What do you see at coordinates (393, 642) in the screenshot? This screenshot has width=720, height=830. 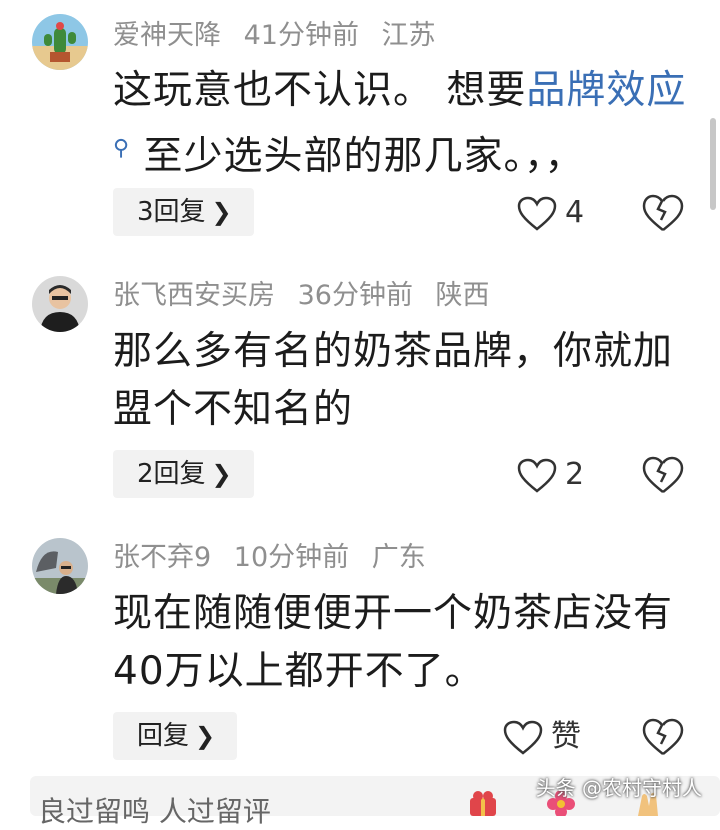 I see `comment-text: 现在随随便便开一个奶茶店没有40万以上都开不了。` at bounding box center [393, 642].